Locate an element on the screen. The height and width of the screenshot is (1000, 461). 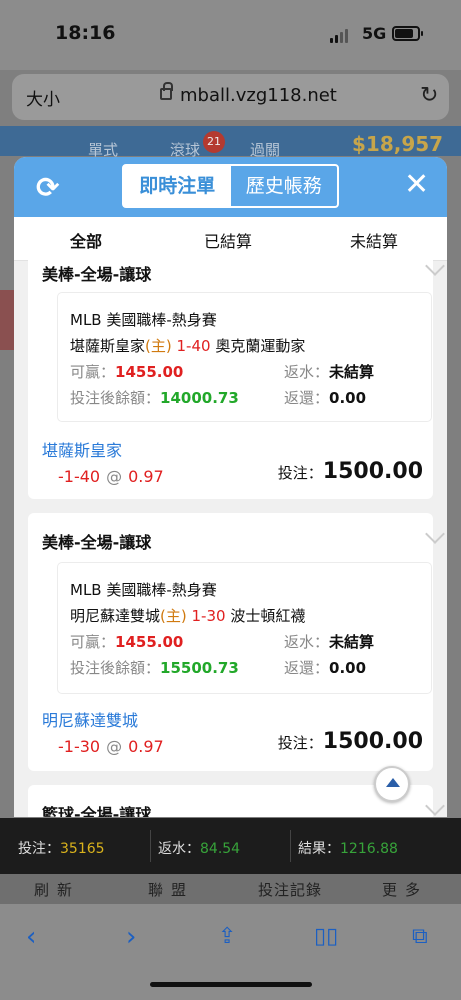
forward-icon: › is located at coordinates (131, 937).